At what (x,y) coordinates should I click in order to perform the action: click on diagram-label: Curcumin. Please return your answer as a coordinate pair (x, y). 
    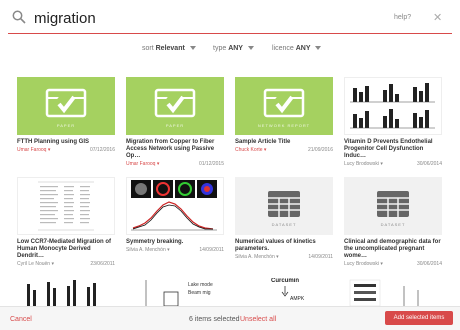
    Looking at the image, I should click on (285, 281).